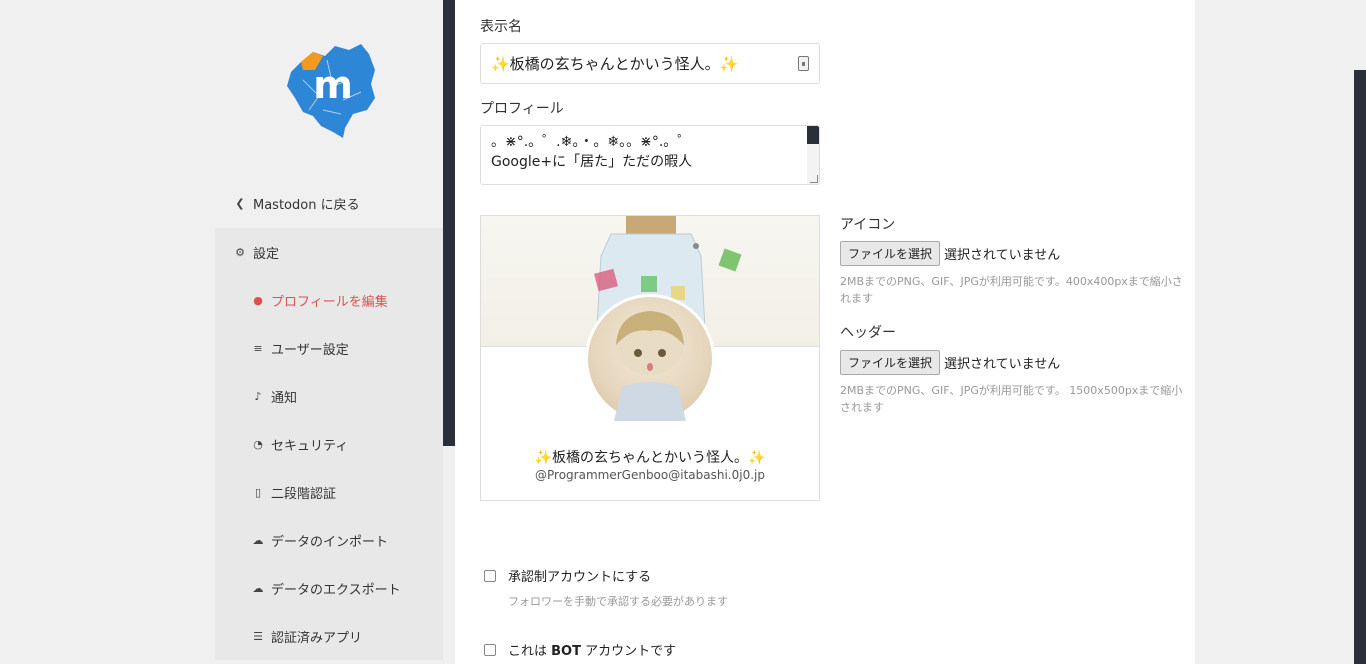 The width and height of the screenshot is (1366, 664). Describe the element at coordinates (449, 223) in the screenshot. I see `dark-panel-strip` at that location.